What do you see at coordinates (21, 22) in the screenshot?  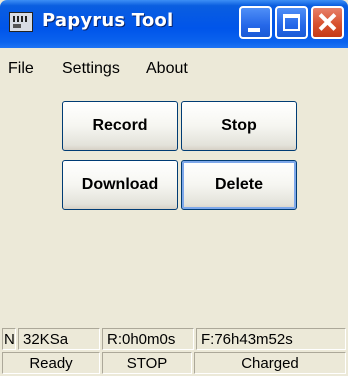 I see `app-window-icon` at bounding box center [21, 22].